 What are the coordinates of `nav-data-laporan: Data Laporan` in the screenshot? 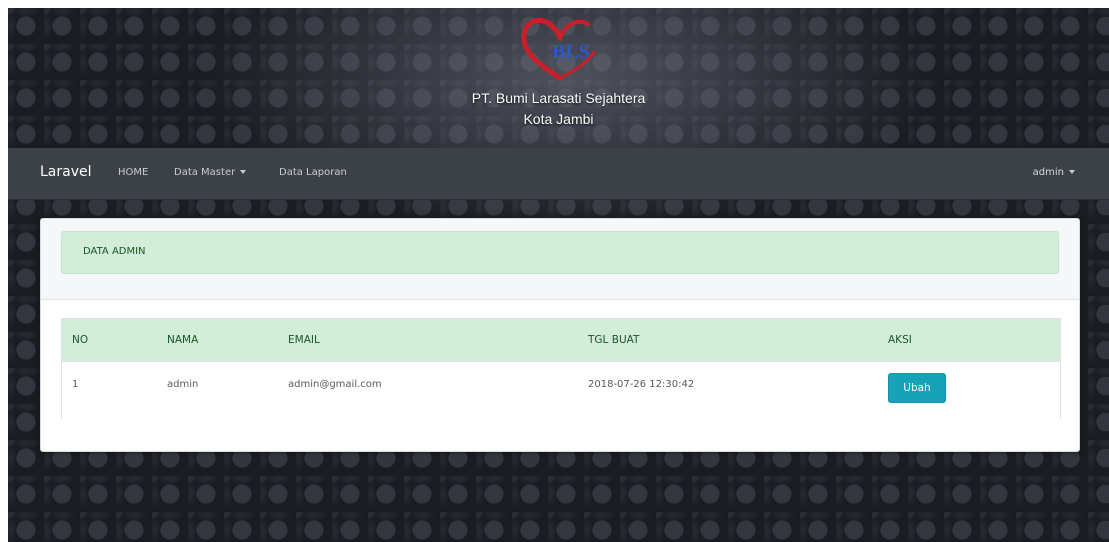 It's located at (313, 172).